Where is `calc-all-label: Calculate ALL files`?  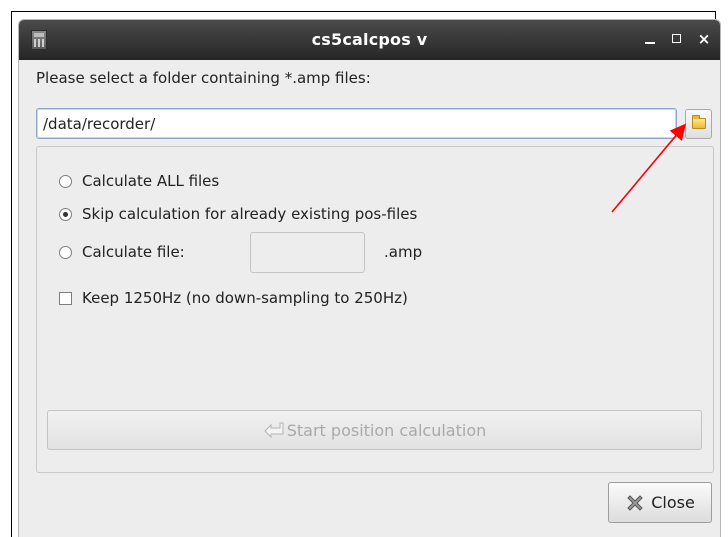
calc-all-label: Calculate ALL files is located at coordinates (151, 181).